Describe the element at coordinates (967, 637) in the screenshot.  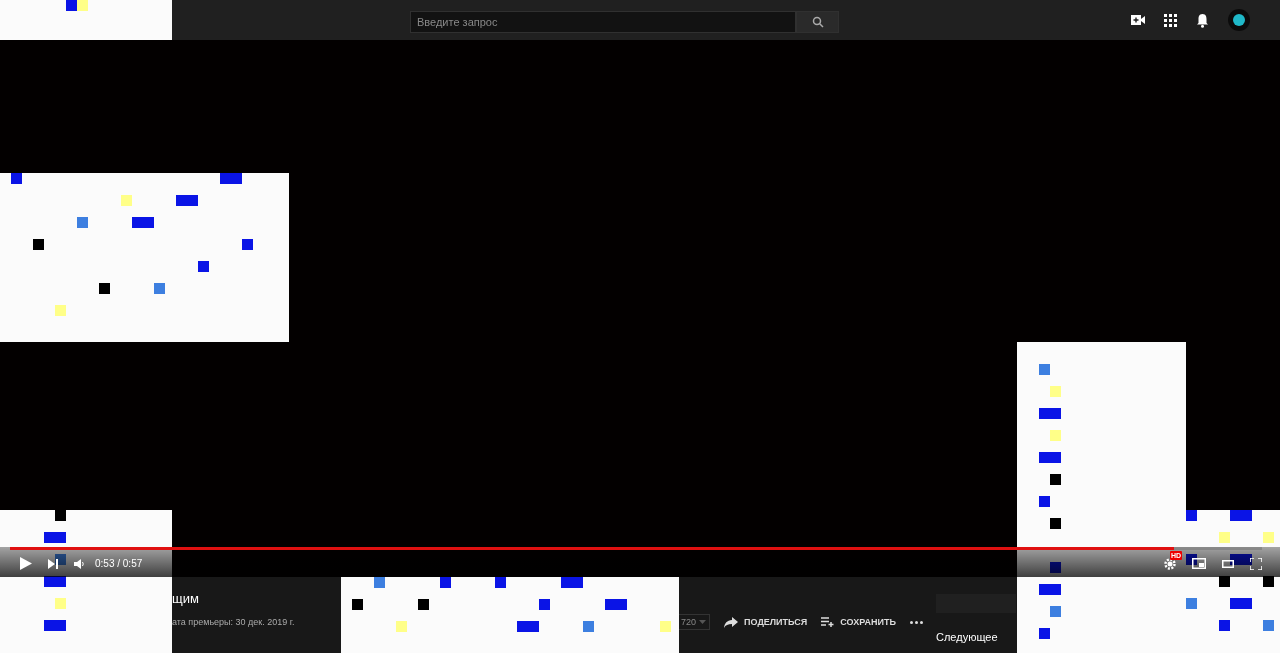
I see `up-next-heading: Следующее` at that location.